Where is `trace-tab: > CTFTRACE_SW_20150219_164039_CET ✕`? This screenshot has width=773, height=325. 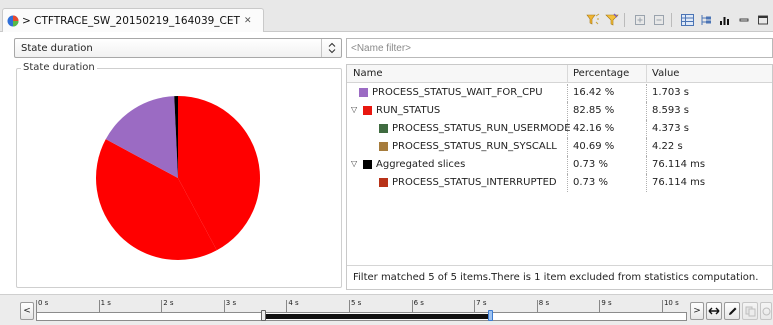 trace-tab: > CTFTRACE_SW_20150219_164039_CET ✕ is located at coordinates (133, 20).